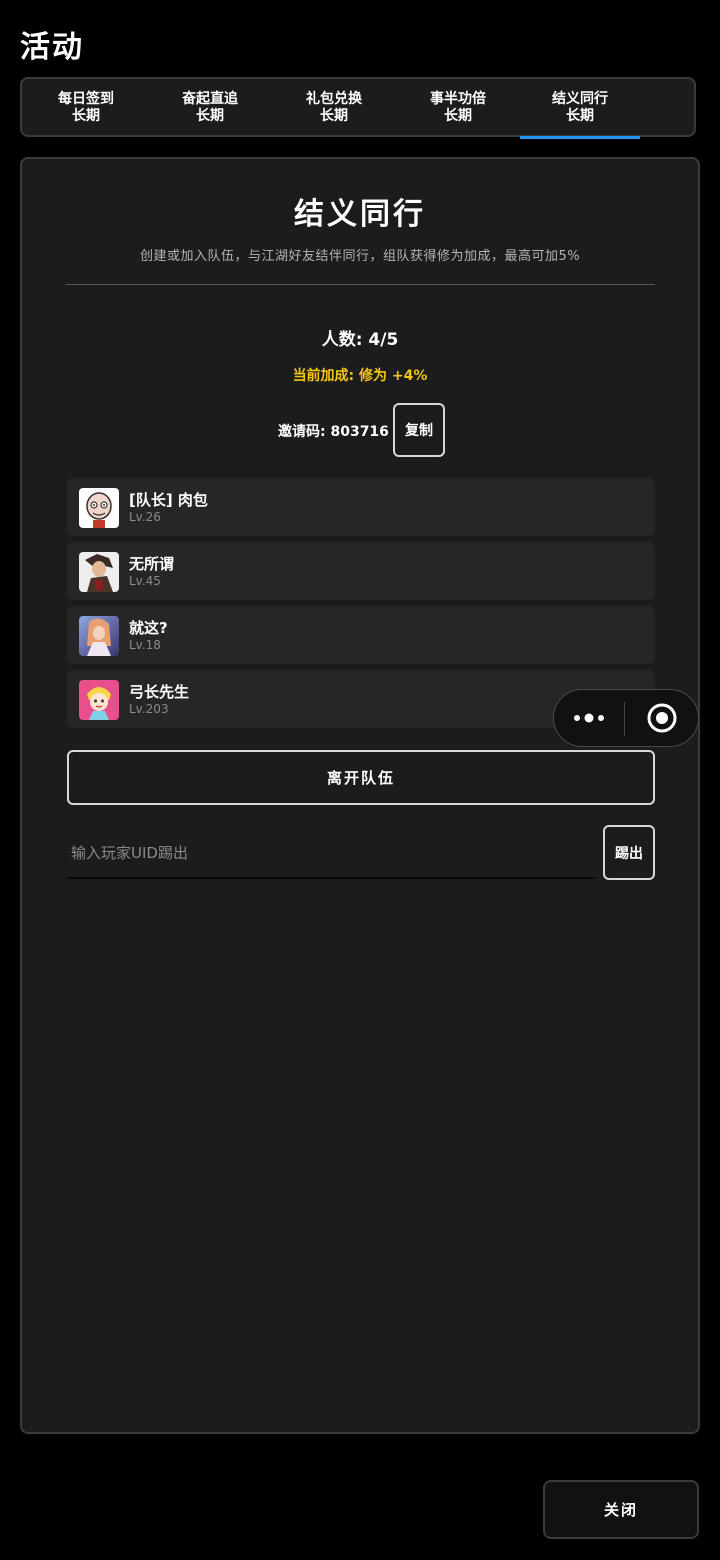 Image resolution: width=720 pixels, height=1560 pixels. Describe the element at coordinates (361, 571) in the screenshot. I see `member-row: 无所谓 Lv.45` at that location.